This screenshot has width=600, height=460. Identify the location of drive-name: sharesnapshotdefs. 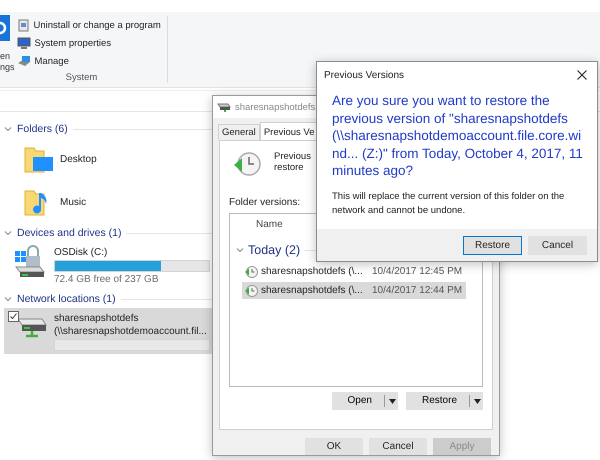
(97, 318).